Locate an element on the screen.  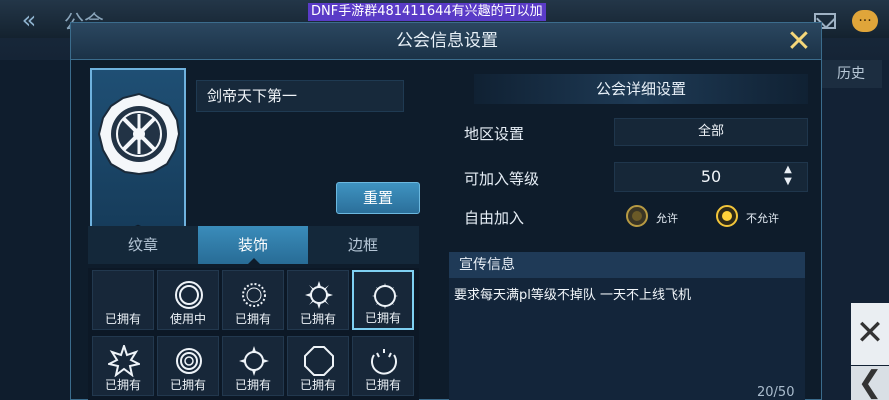
deny-label: 不允许 is located at coordinates (762, 218).